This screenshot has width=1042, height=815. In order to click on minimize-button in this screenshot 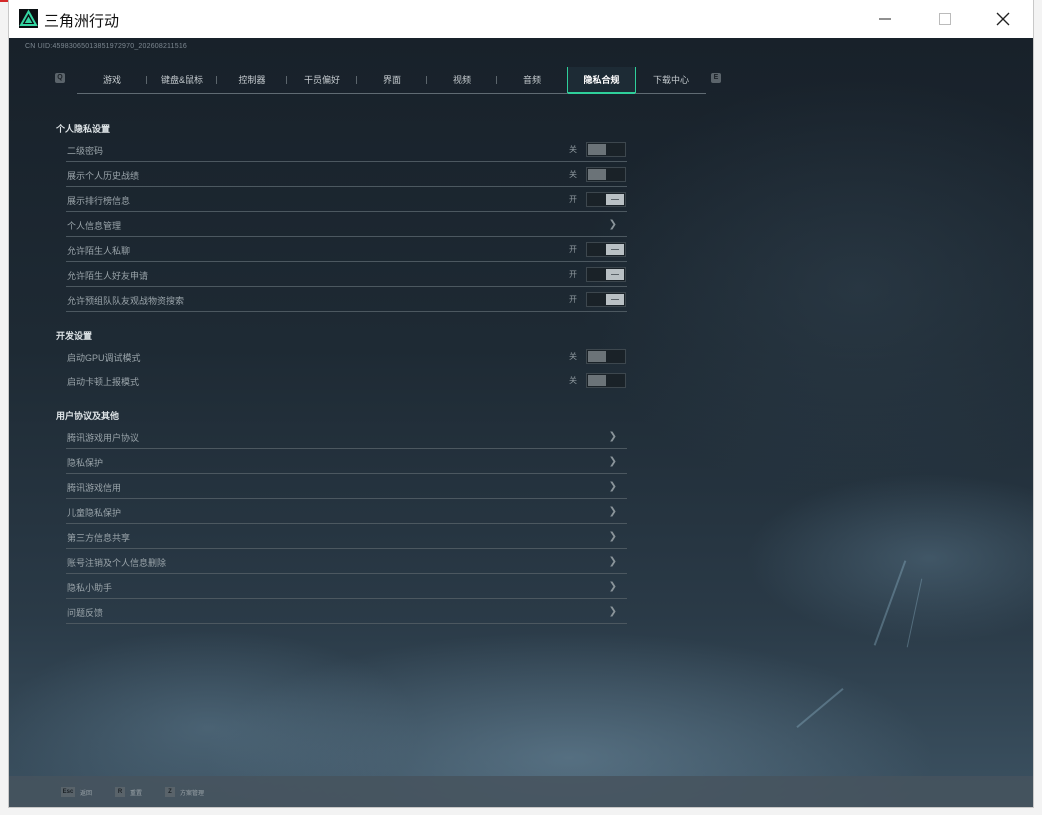, I will do `click(885, 19)`.